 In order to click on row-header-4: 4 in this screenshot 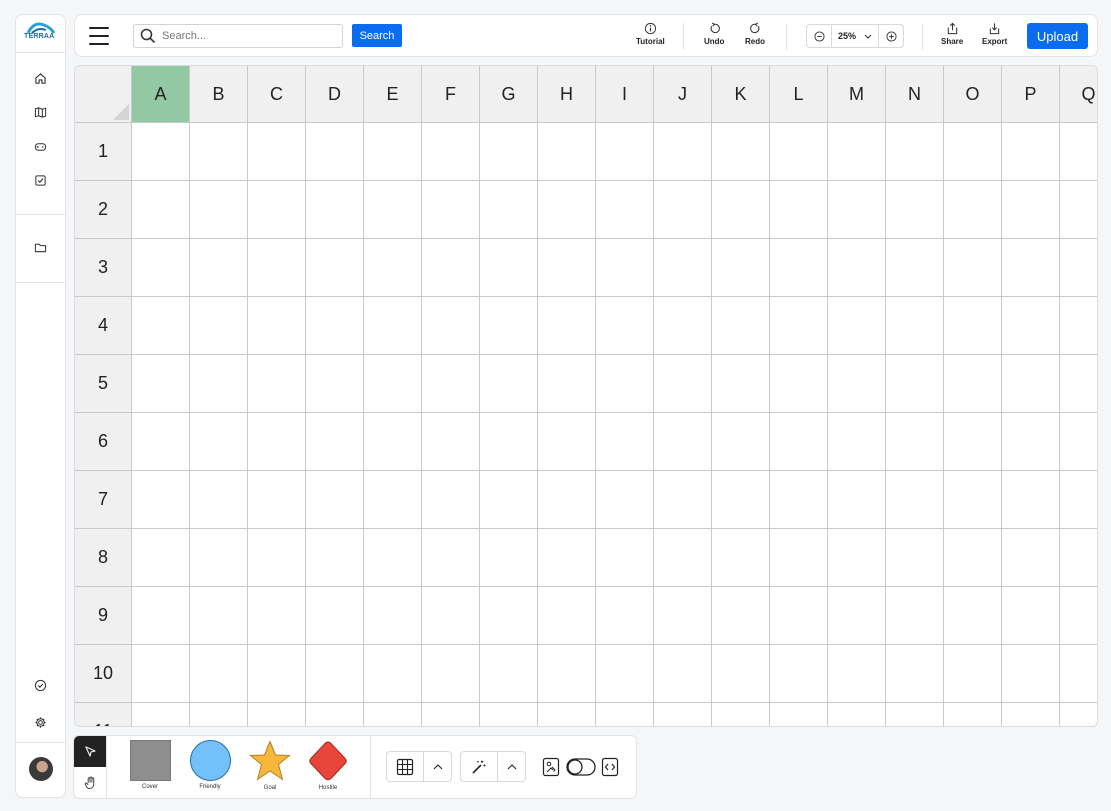, I will do `click(103, 326)`.